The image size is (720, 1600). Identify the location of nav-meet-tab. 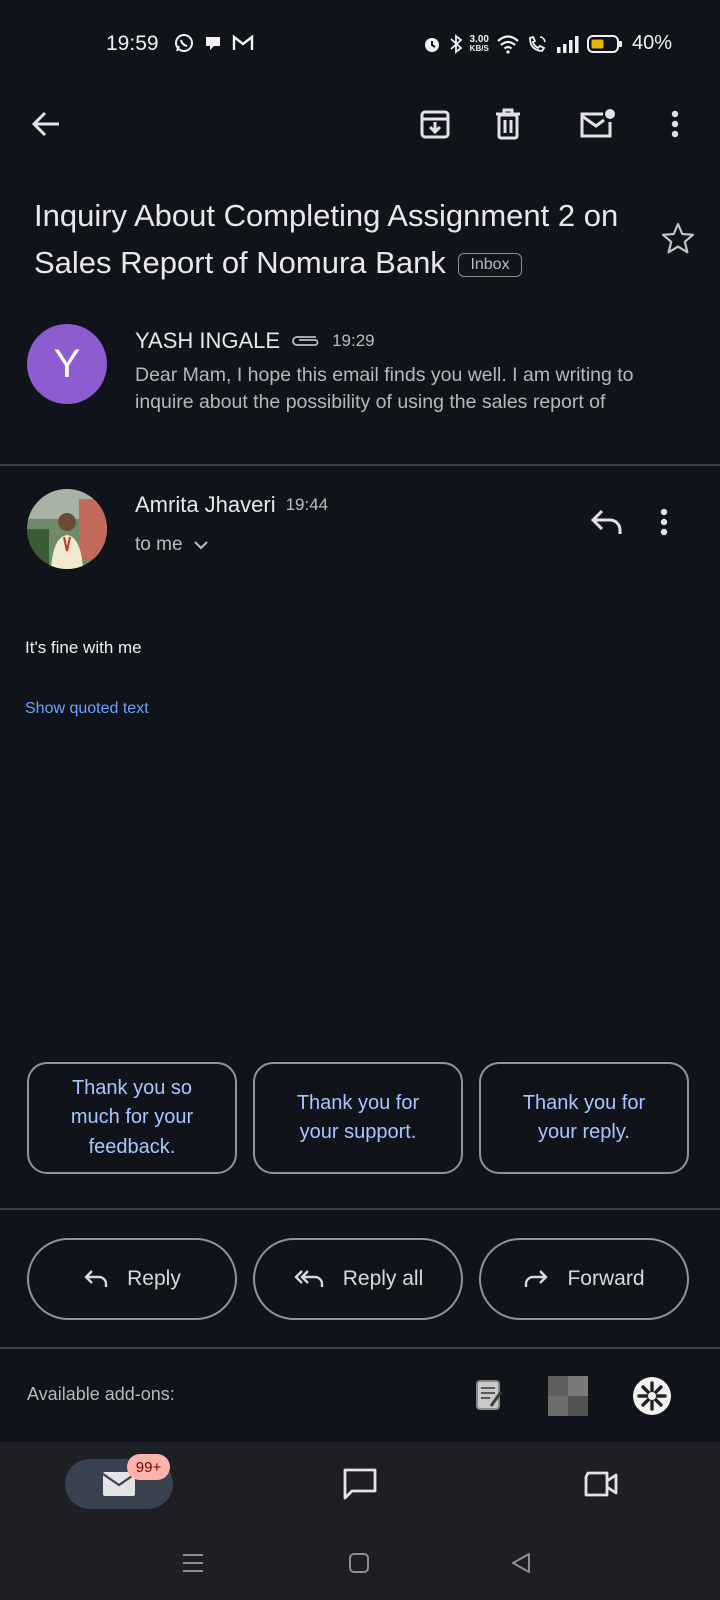
(601, 1484).